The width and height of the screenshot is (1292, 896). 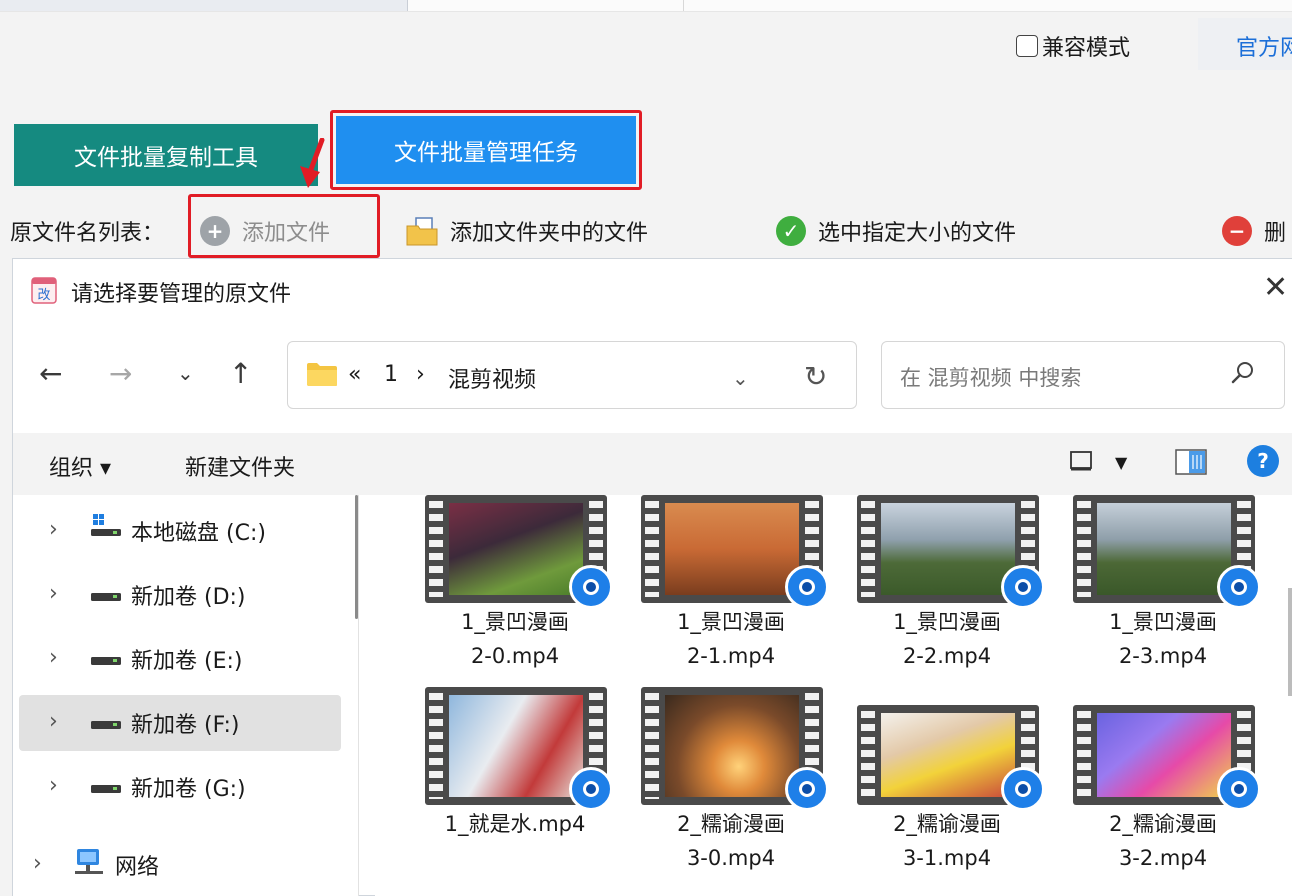 What do you see at coordinates (1254, 231) in the screenshot?
I see `delete-button: − 删` at bounding box center [1254, 231].